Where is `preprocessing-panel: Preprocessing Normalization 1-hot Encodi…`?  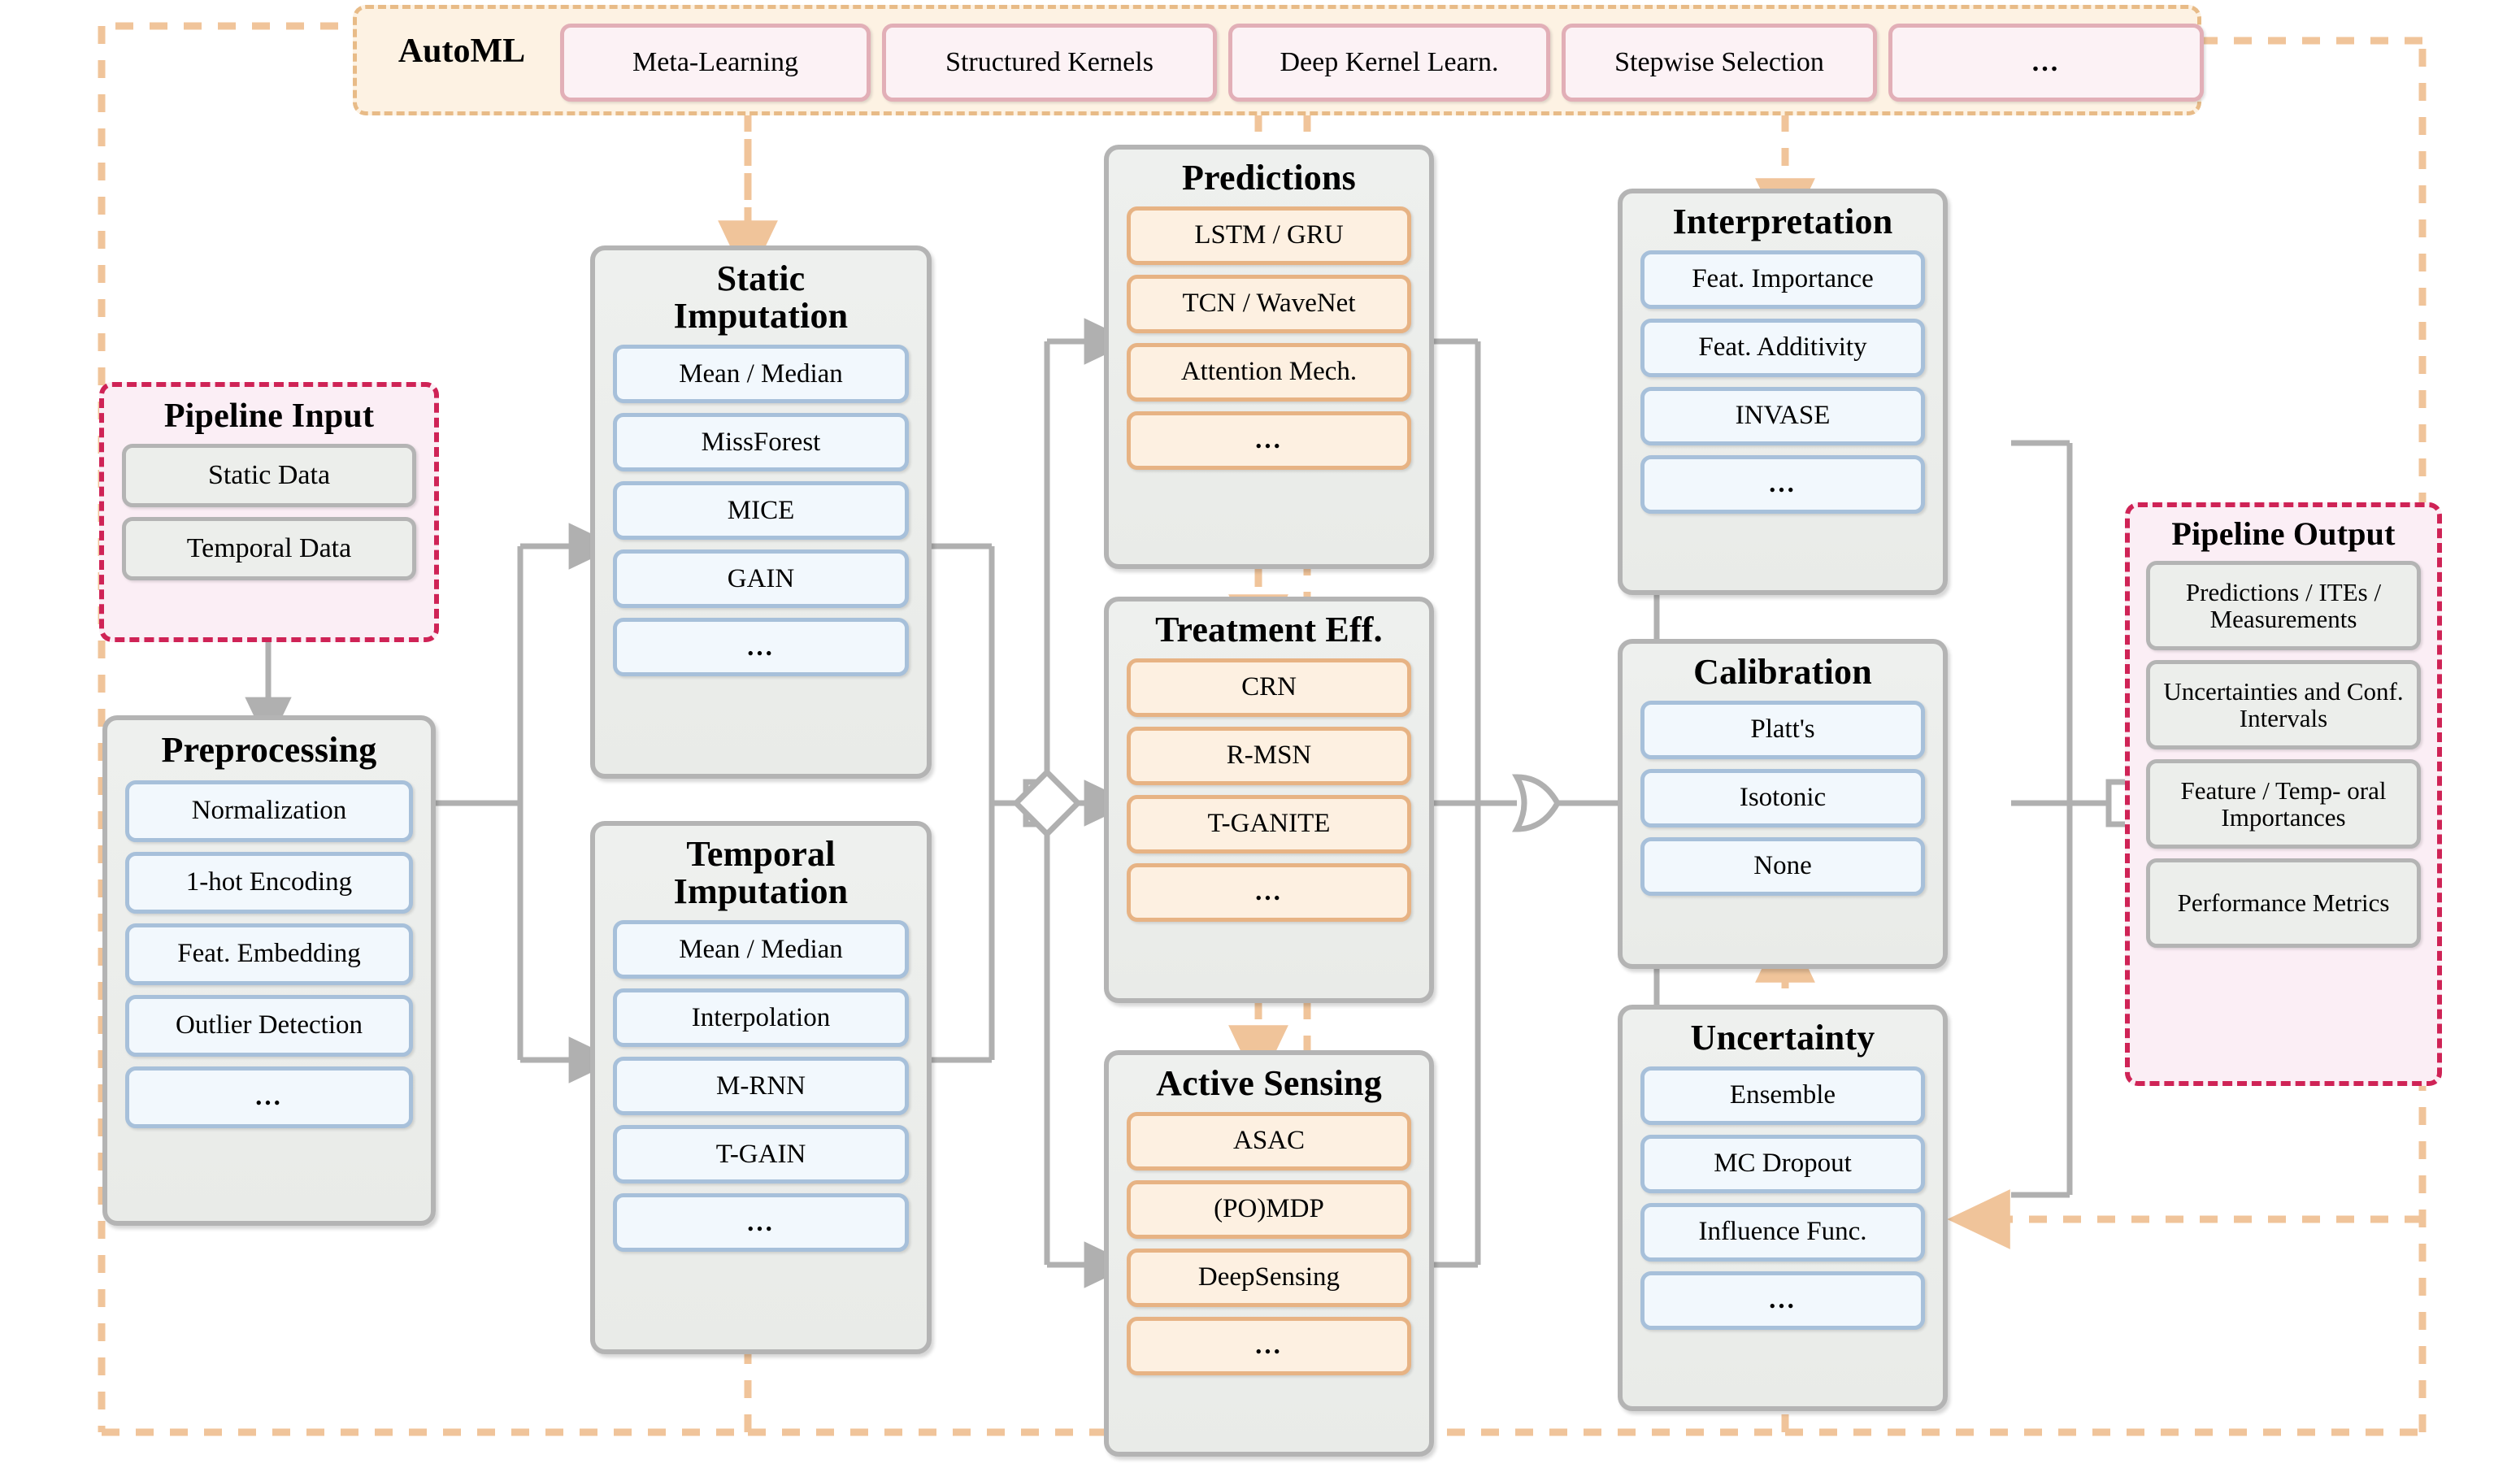 preprocessing-panel: Preprocessing Normalization 1-hot Encodi… is located at coordinates (269, 970).